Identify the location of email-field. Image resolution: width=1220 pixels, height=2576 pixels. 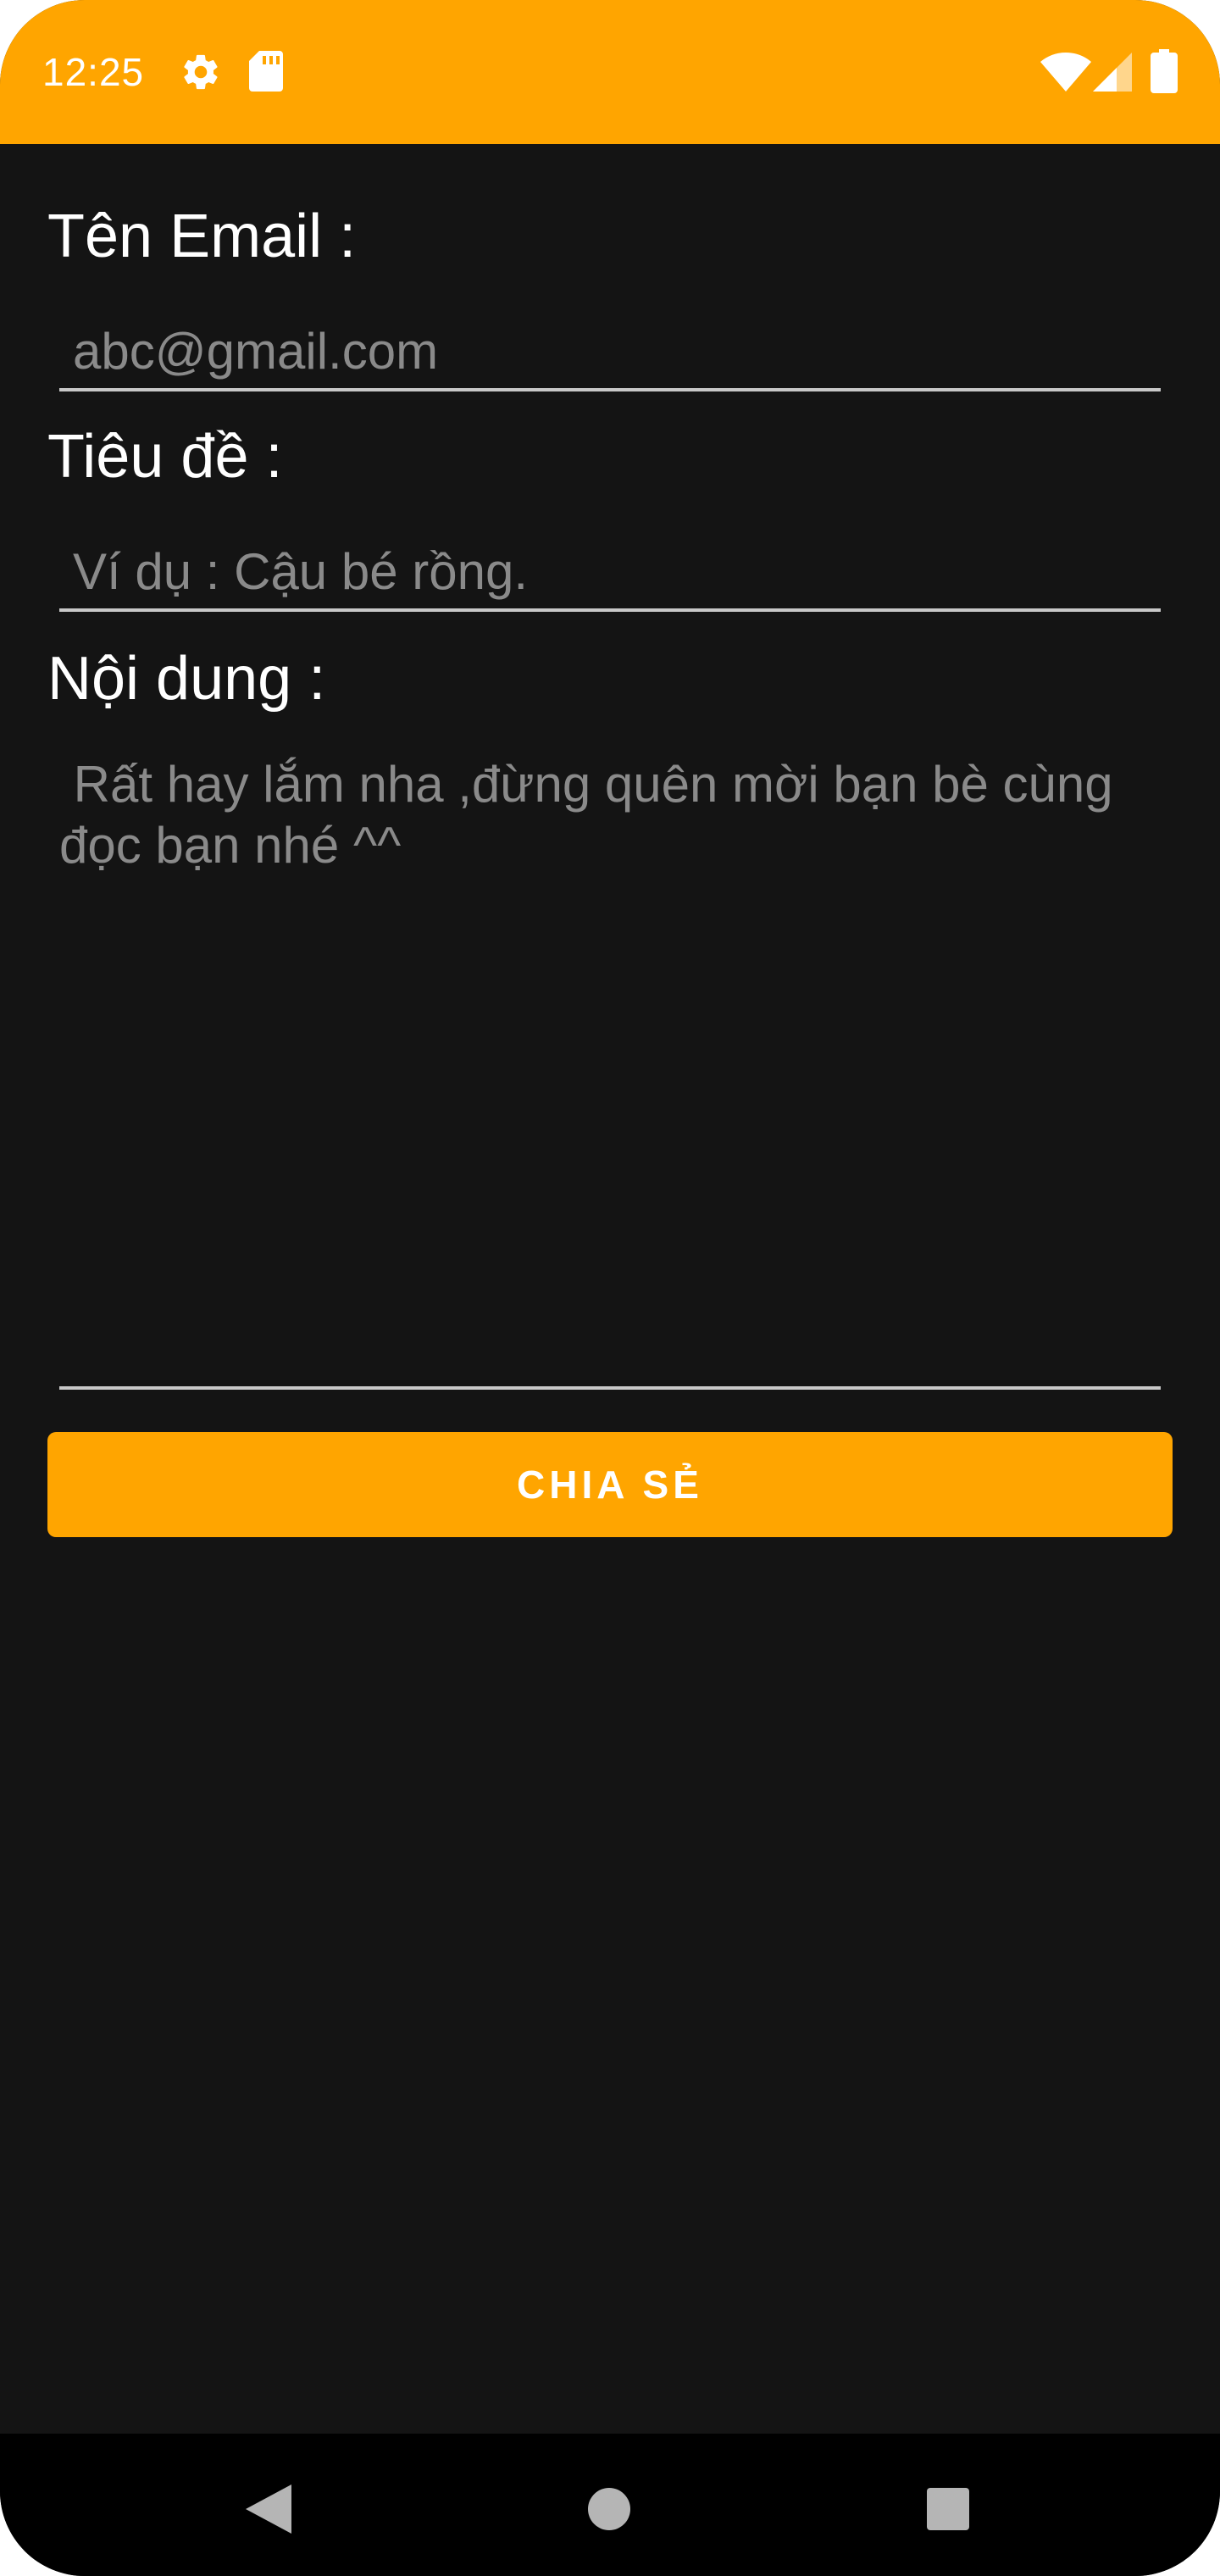
(610, 352).